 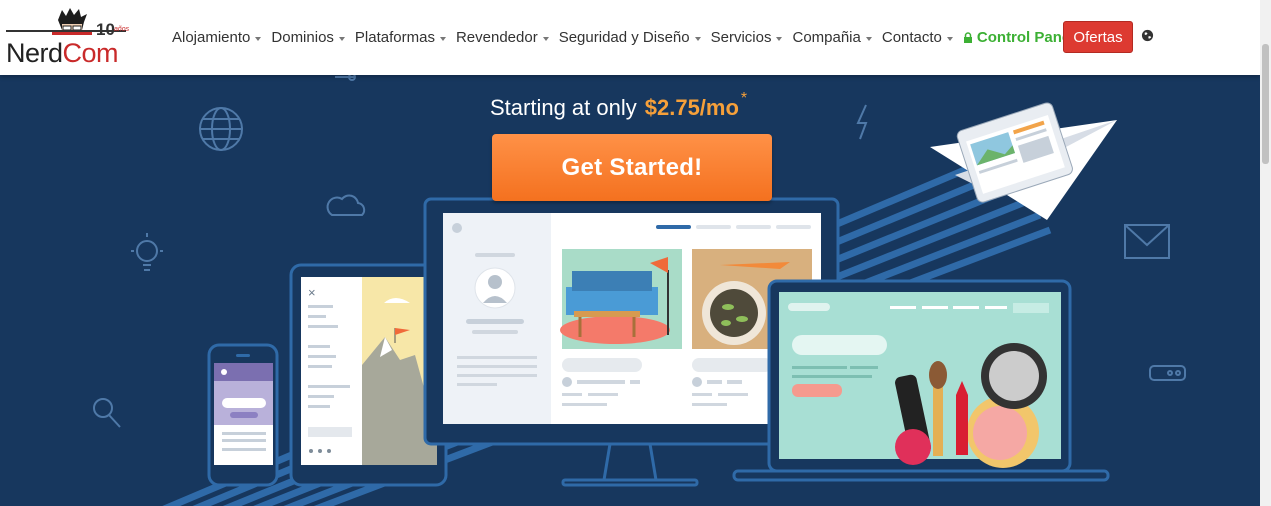 What do you see at coordinates (345, 78) in the screenshot?
I see `connector-icon` at bounding box center [345, 78].